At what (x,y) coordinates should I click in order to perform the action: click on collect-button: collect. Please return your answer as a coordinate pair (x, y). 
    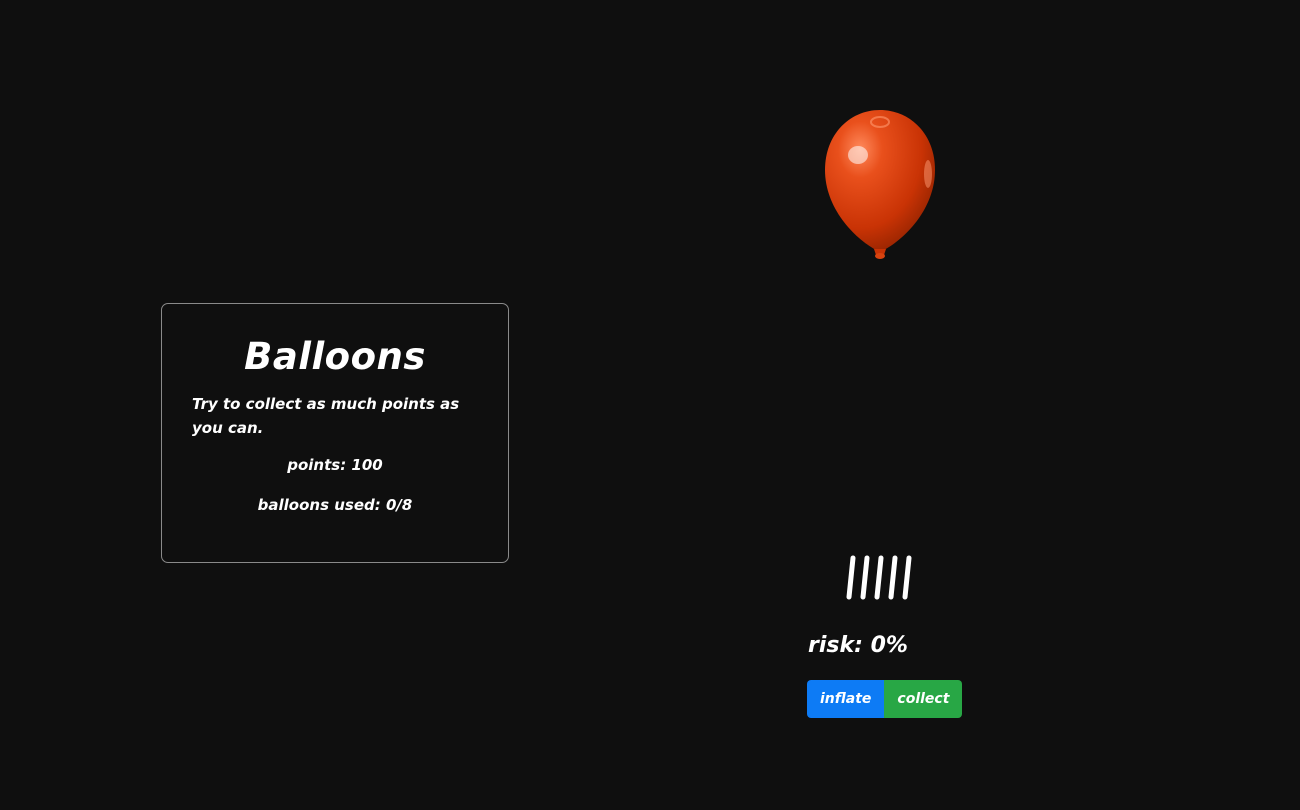
    Looking at the image, I should click on (923, 699).